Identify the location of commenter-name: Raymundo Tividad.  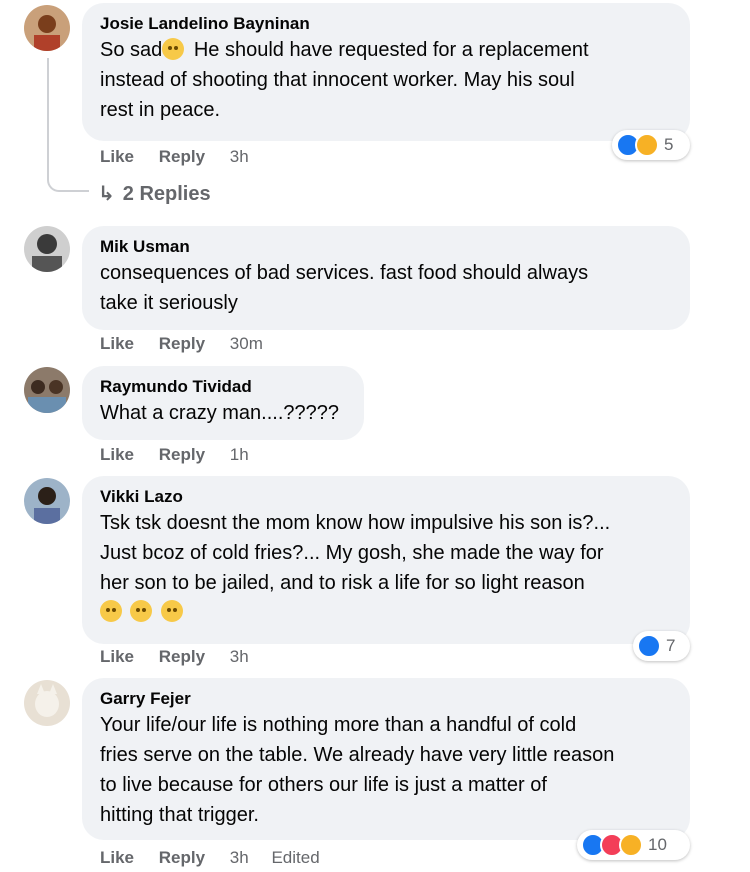
(223, 387).